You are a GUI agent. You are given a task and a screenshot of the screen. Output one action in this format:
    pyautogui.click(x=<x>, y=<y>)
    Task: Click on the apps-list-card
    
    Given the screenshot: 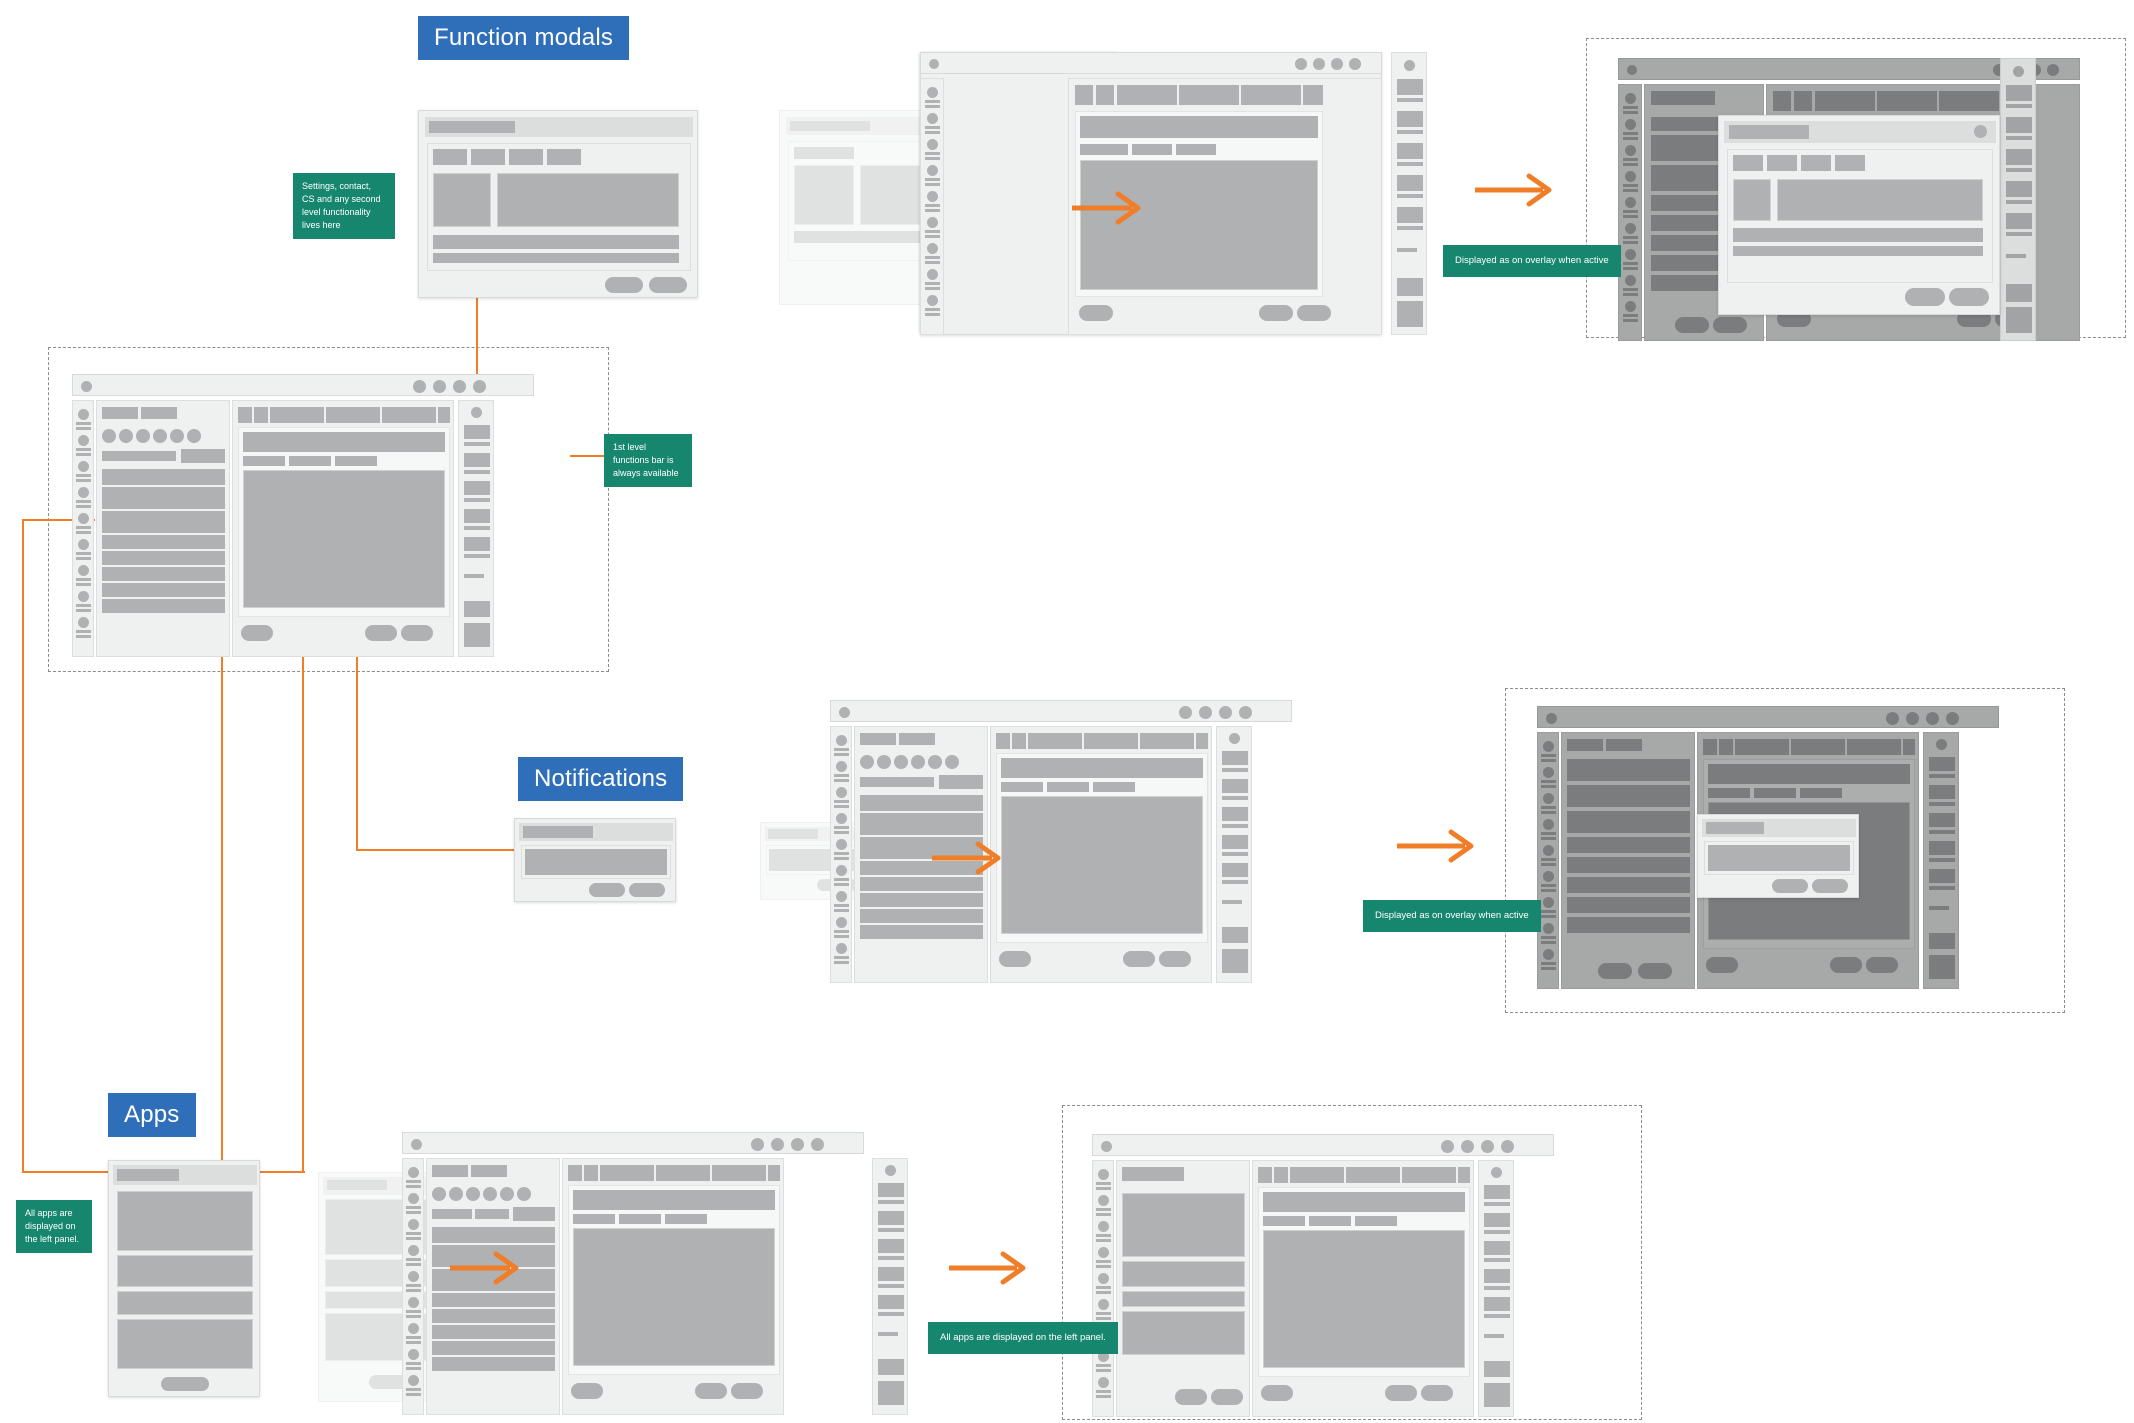 What is the action you would take?
    pyautogui.click(x=184, y=1278)
    